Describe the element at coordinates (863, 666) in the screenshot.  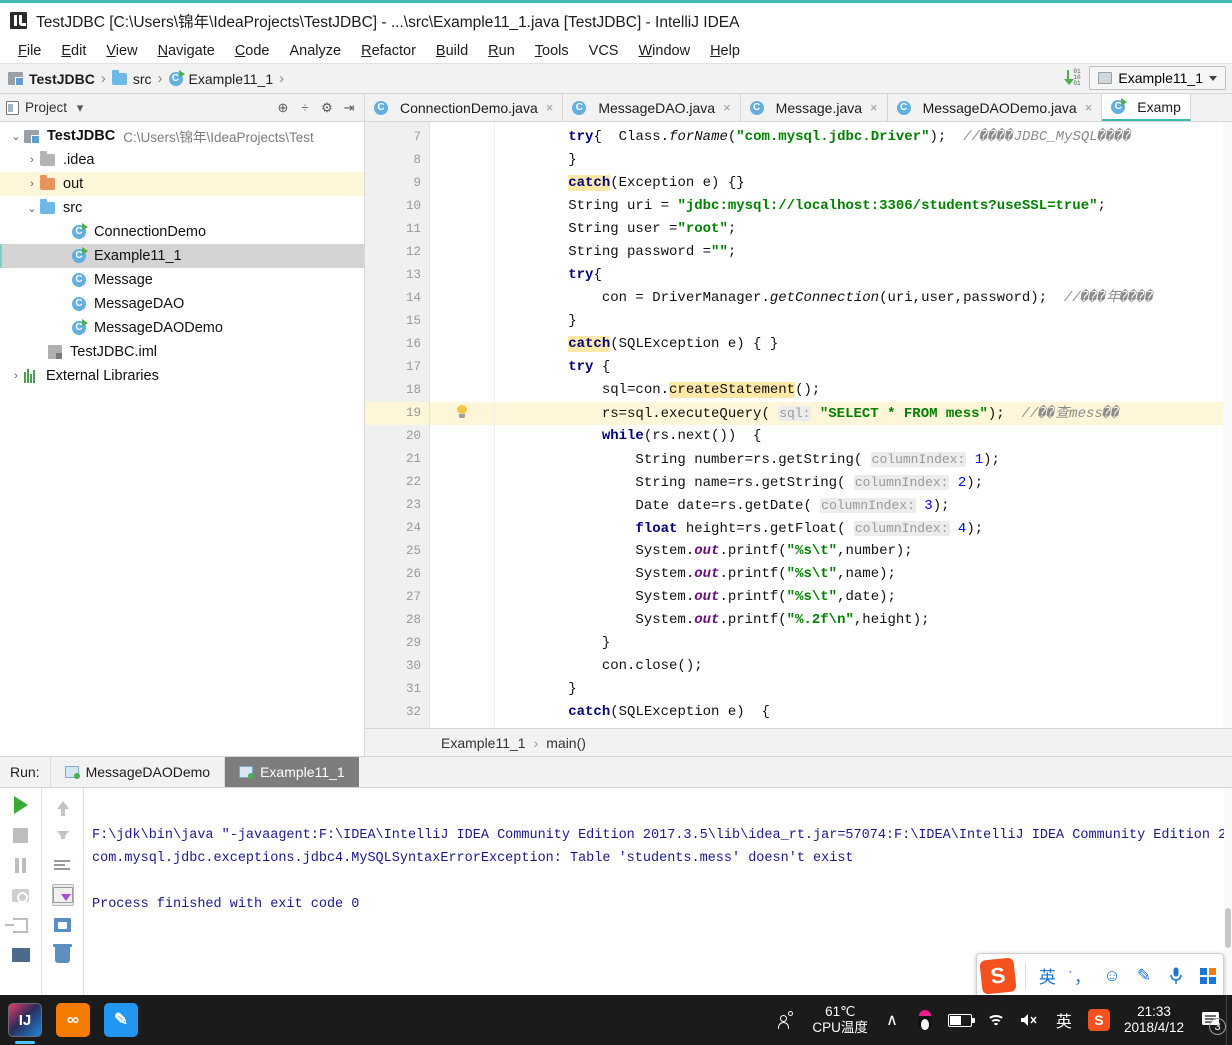
I see `code-line: con.close();` at that location.